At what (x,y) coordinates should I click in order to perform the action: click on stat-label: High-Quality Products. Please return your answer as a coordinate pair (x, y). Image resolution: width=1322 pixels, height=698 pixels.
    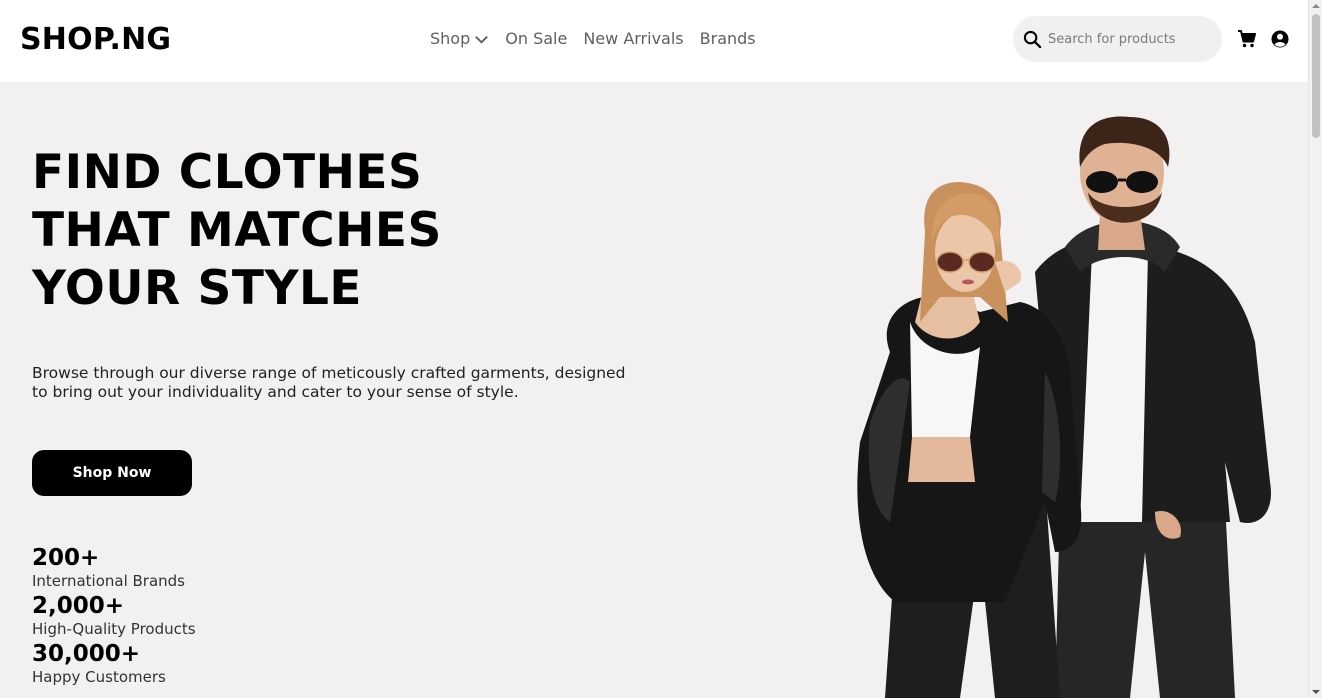
    Looking at the image, I should click on (114, 629).